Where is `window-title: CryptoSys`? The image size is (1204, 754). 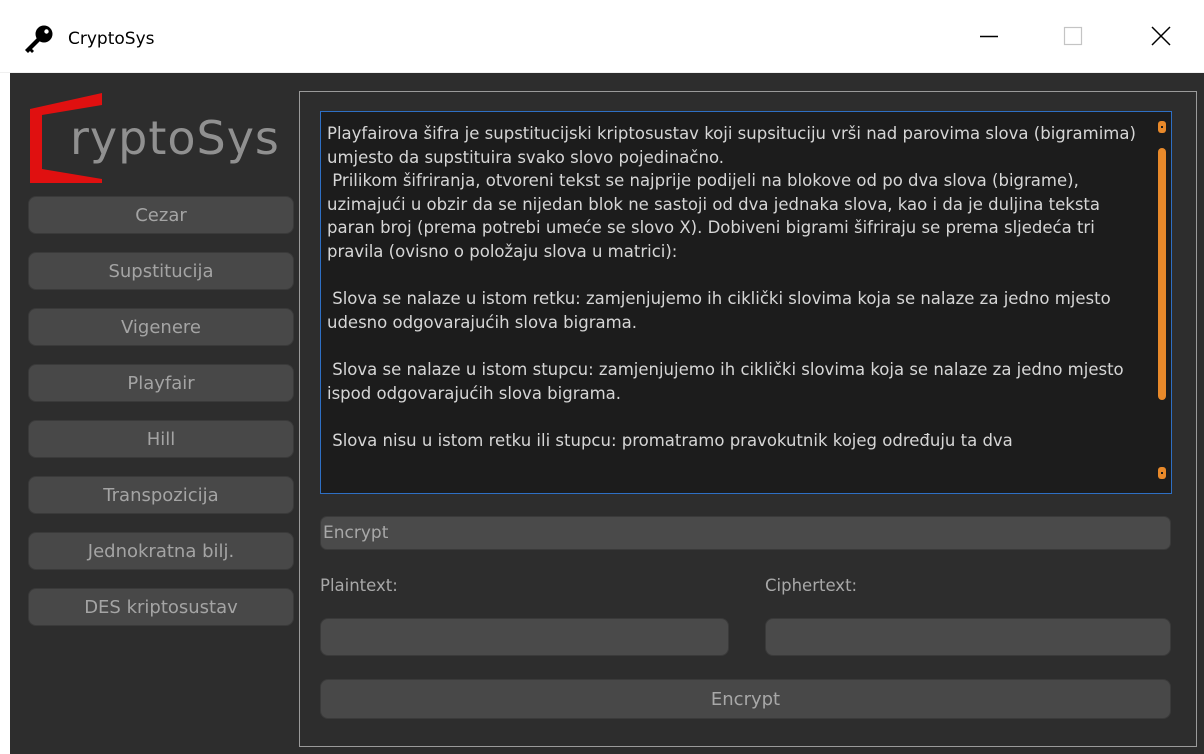
window-title: CryptoSys is located at coordinates (111, 39).